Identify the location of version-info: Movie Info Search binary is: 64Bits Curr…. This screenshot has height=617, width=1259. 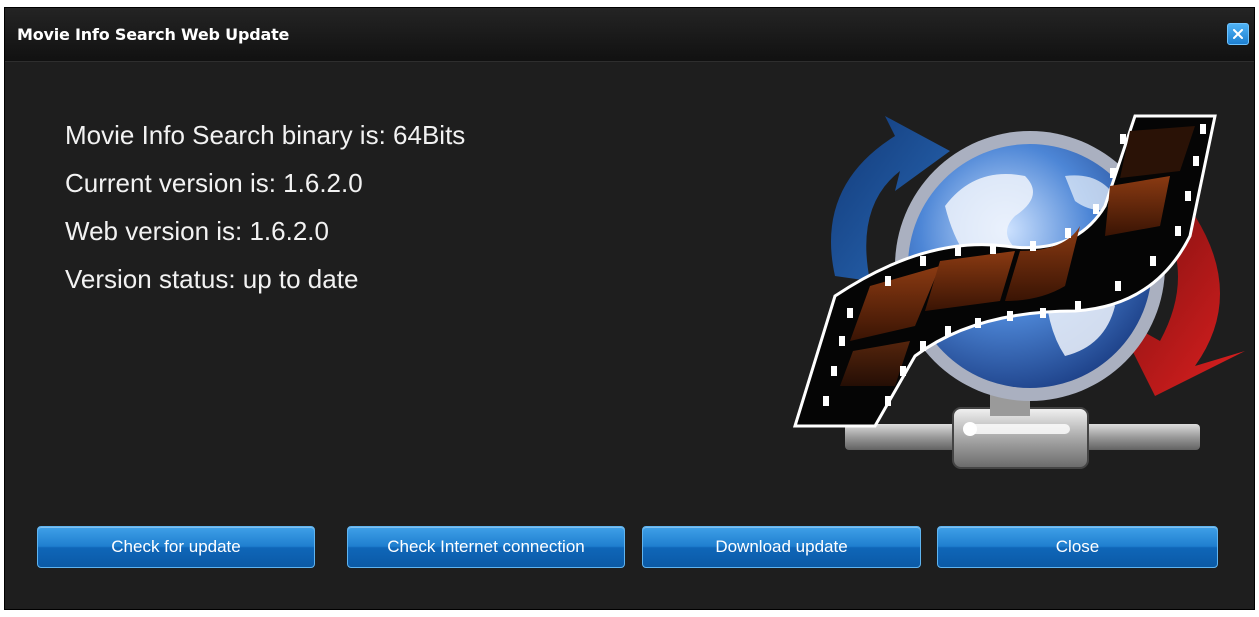
(265, 207).